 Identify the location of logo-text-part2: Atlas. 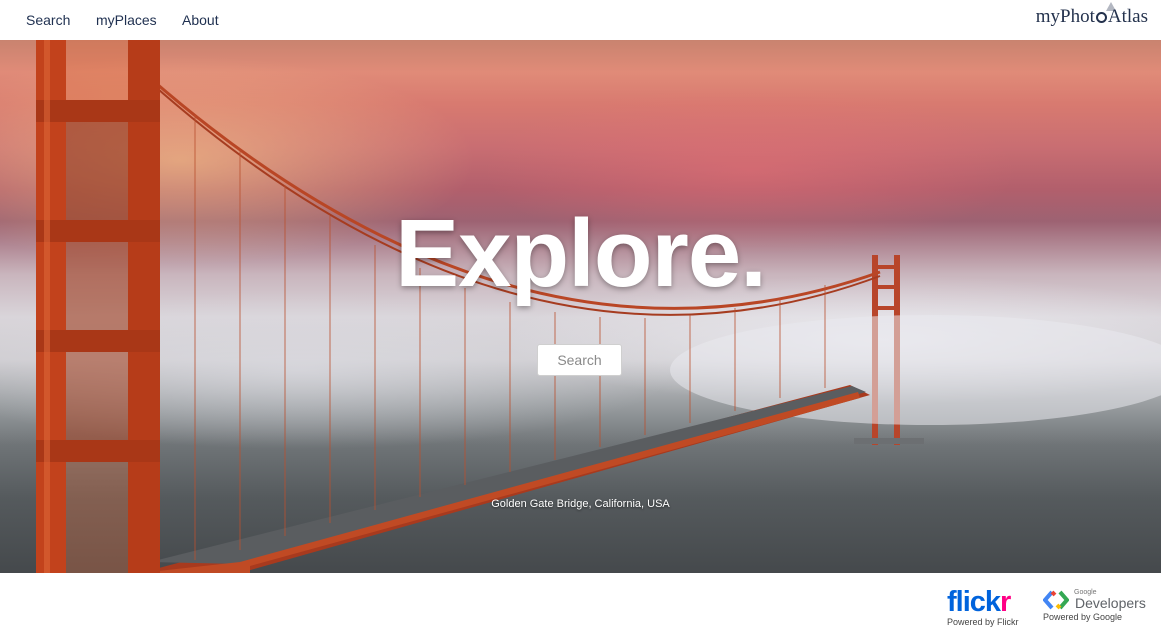
(1126, 15).